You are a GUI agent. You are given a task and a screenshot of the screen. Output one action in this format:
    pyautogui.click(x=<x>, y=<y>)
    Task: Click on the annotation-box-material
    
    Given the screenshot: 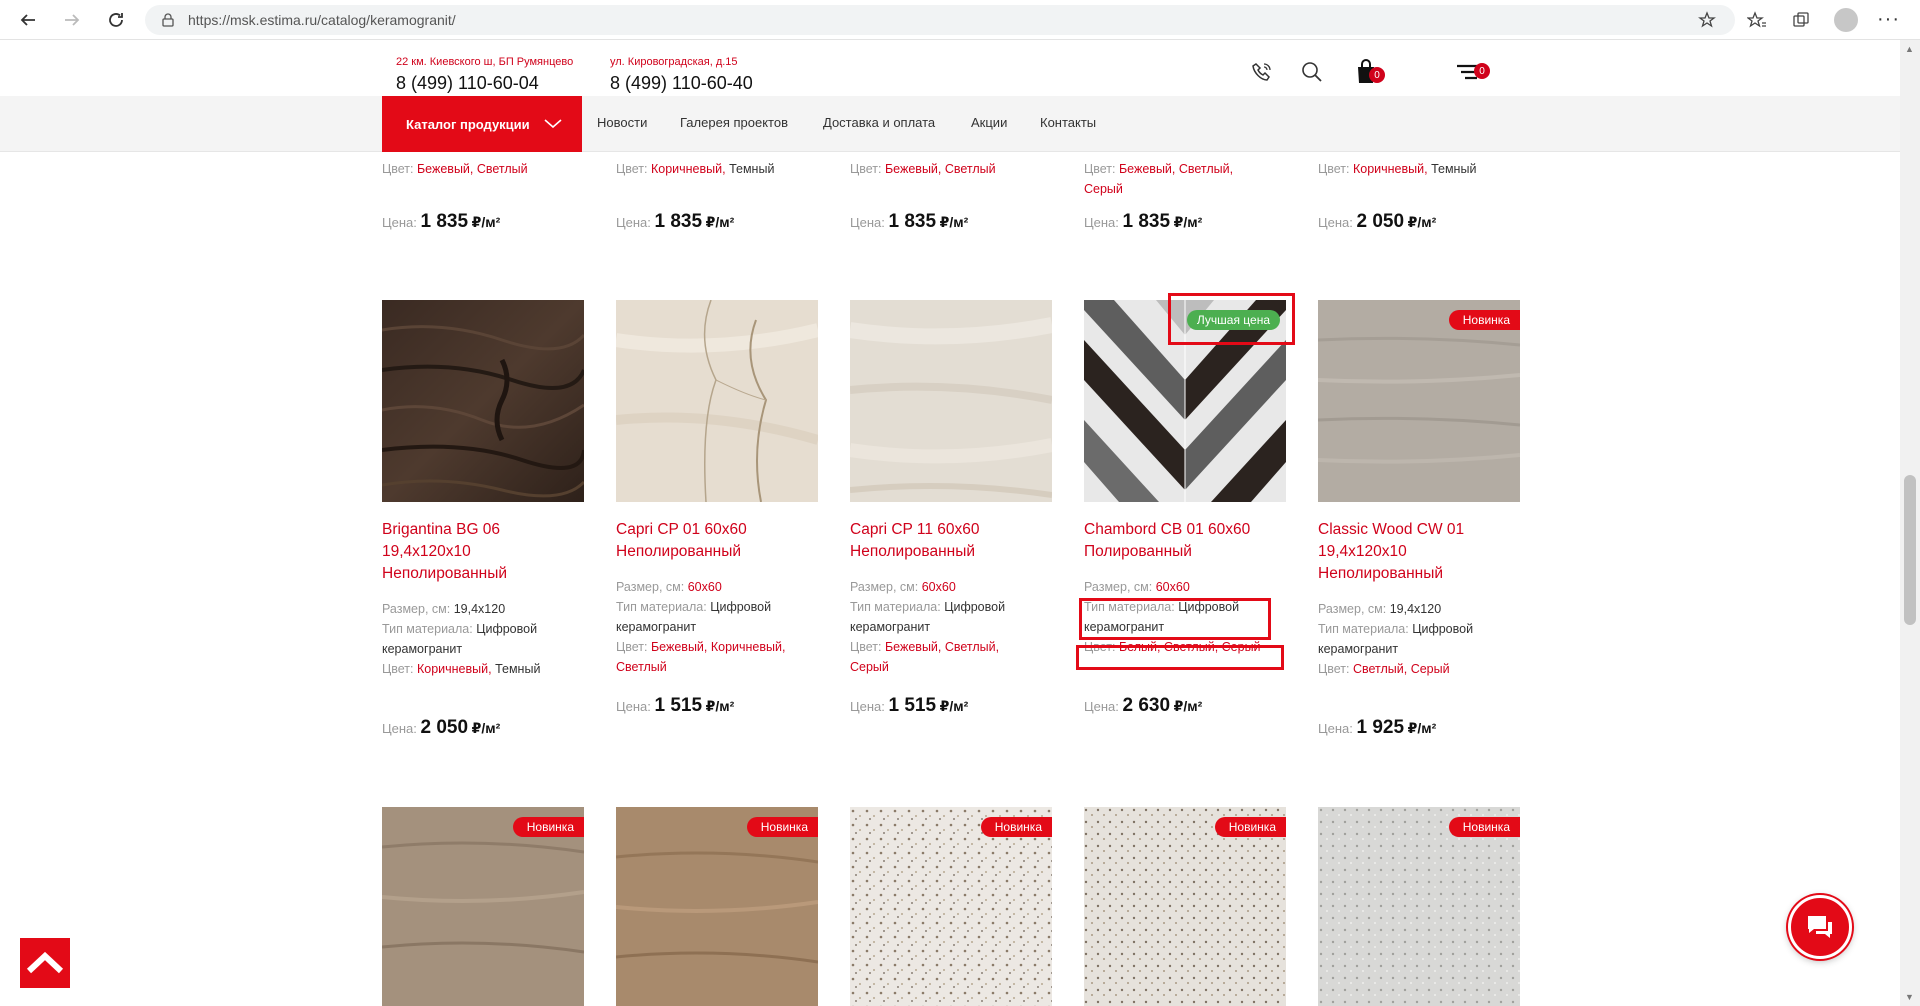 What is the action you would take?
    pyautogui.click(x=1175, y=619)
    